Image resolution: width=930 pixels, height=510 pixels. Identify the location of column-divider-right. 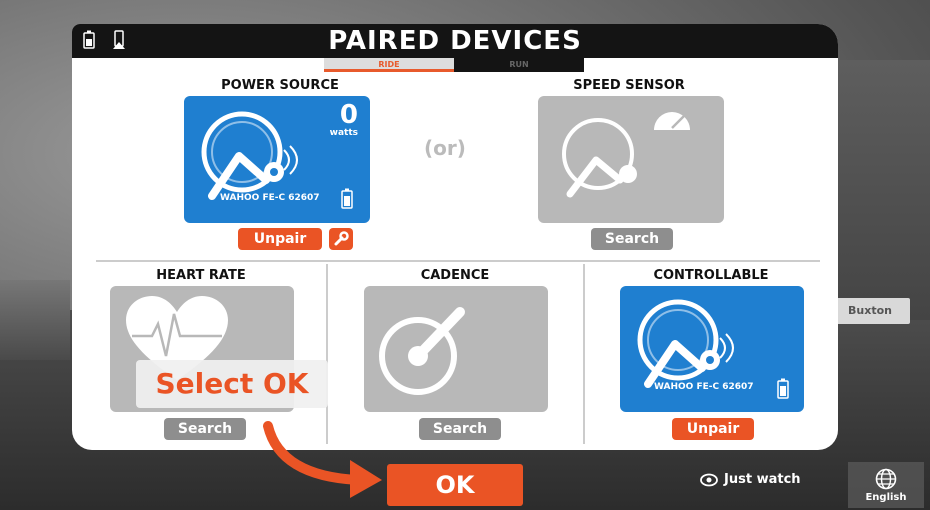
(584, 354).